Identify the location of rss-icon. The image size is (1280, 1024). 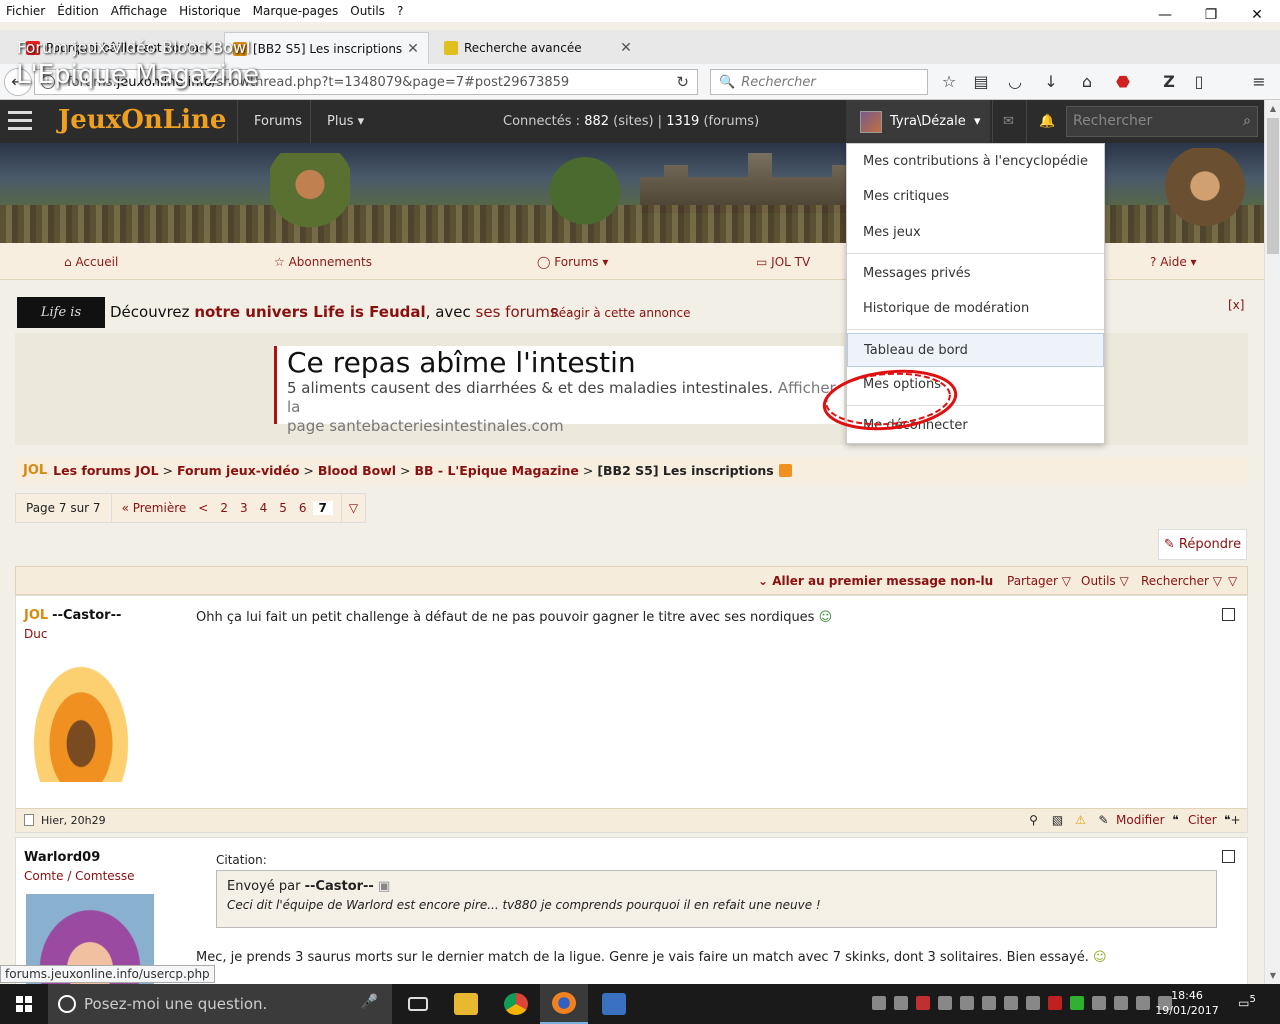
(785, 470).